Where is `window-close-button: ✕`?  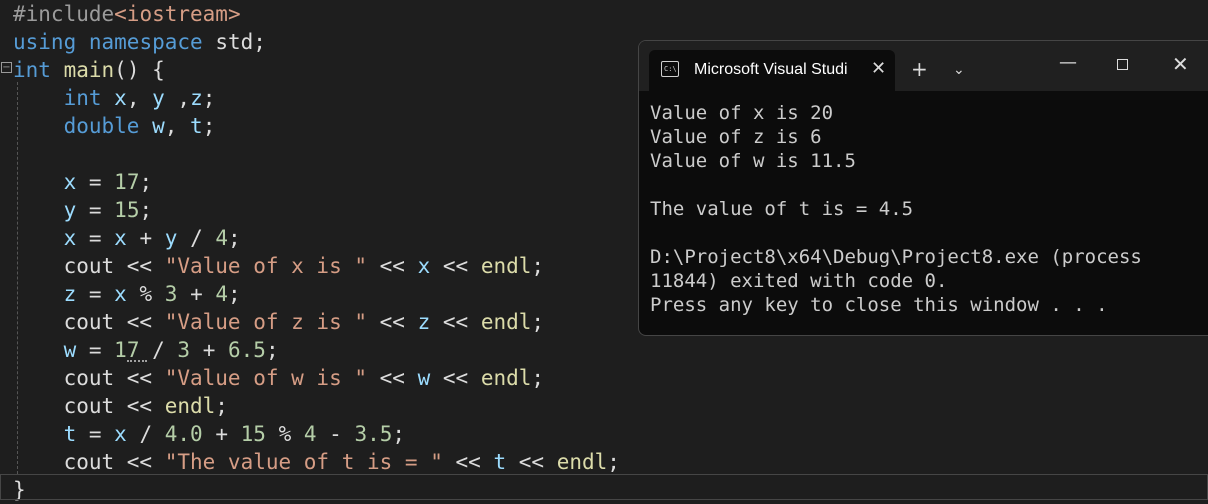
window-close-button: ✕ is located at coordinates (1180, 64).